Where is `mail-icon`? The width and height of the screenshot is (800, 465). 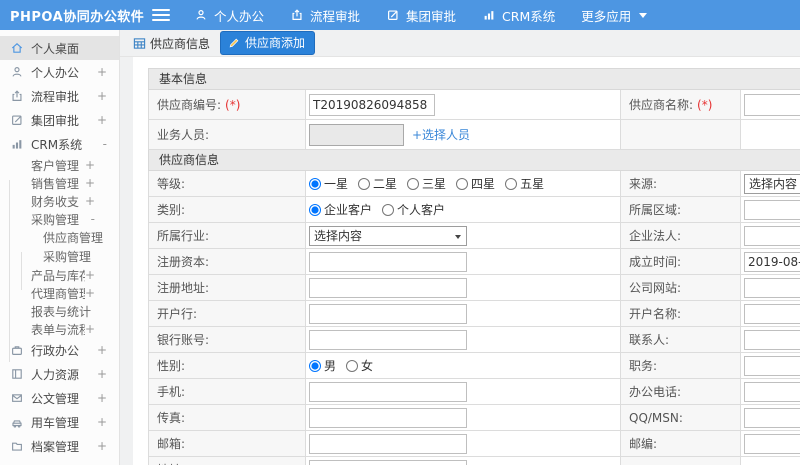
mail-icon is located at coordinates (17, 398).